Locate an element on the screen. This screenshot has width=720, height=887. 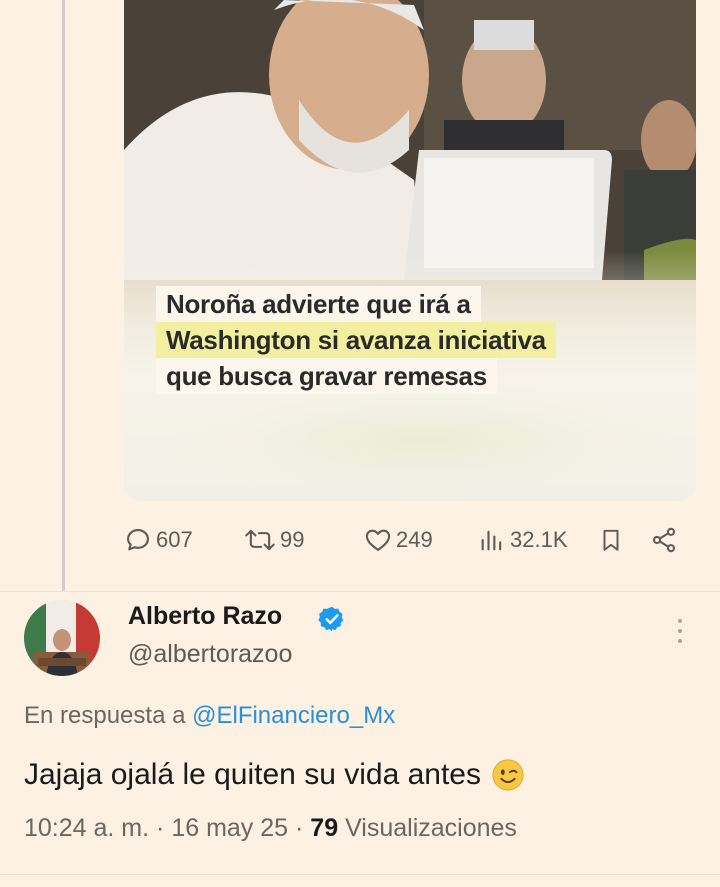
tweet-action-bar: 607 99 249 32.1K is located at coordinates (410, 540).